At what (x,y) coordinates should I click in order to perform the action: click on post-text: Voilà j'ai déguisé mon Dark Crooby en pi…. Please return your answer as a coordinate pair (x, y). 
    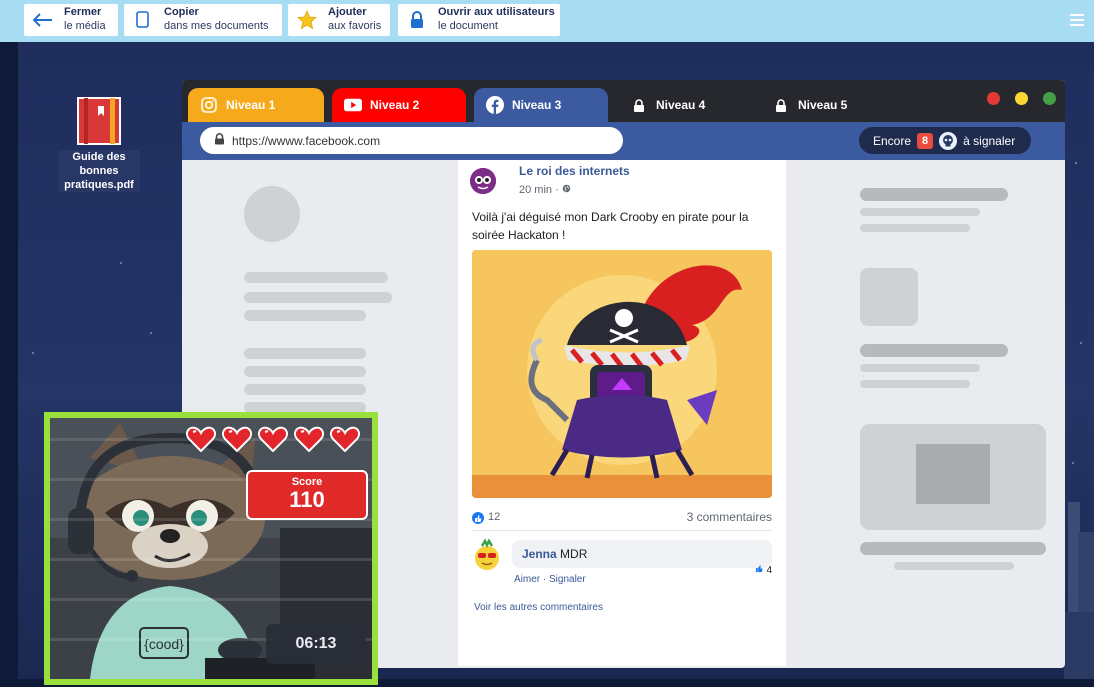
    Looking at the image, I should click on (610, 226).